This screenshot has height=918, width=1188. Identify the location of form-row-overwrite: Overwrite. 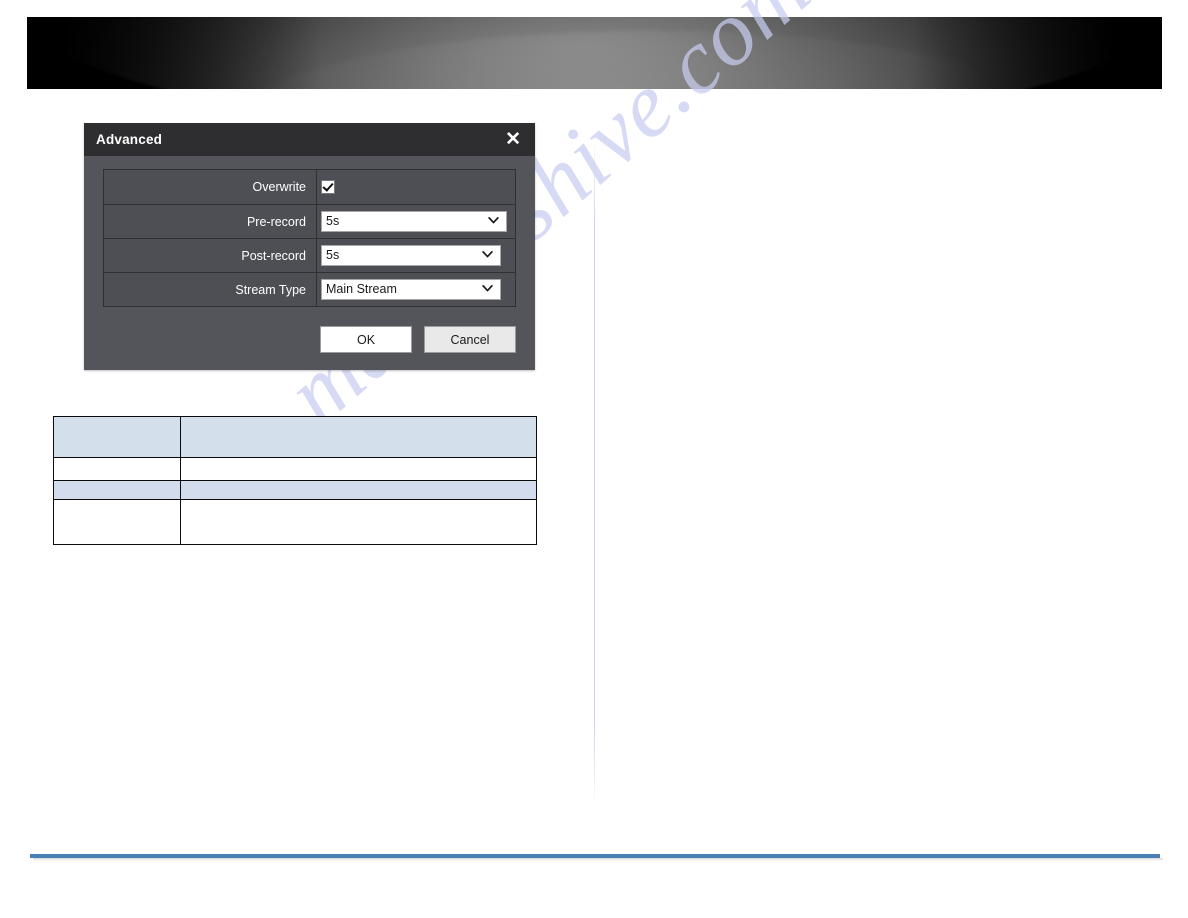
(309, 187).